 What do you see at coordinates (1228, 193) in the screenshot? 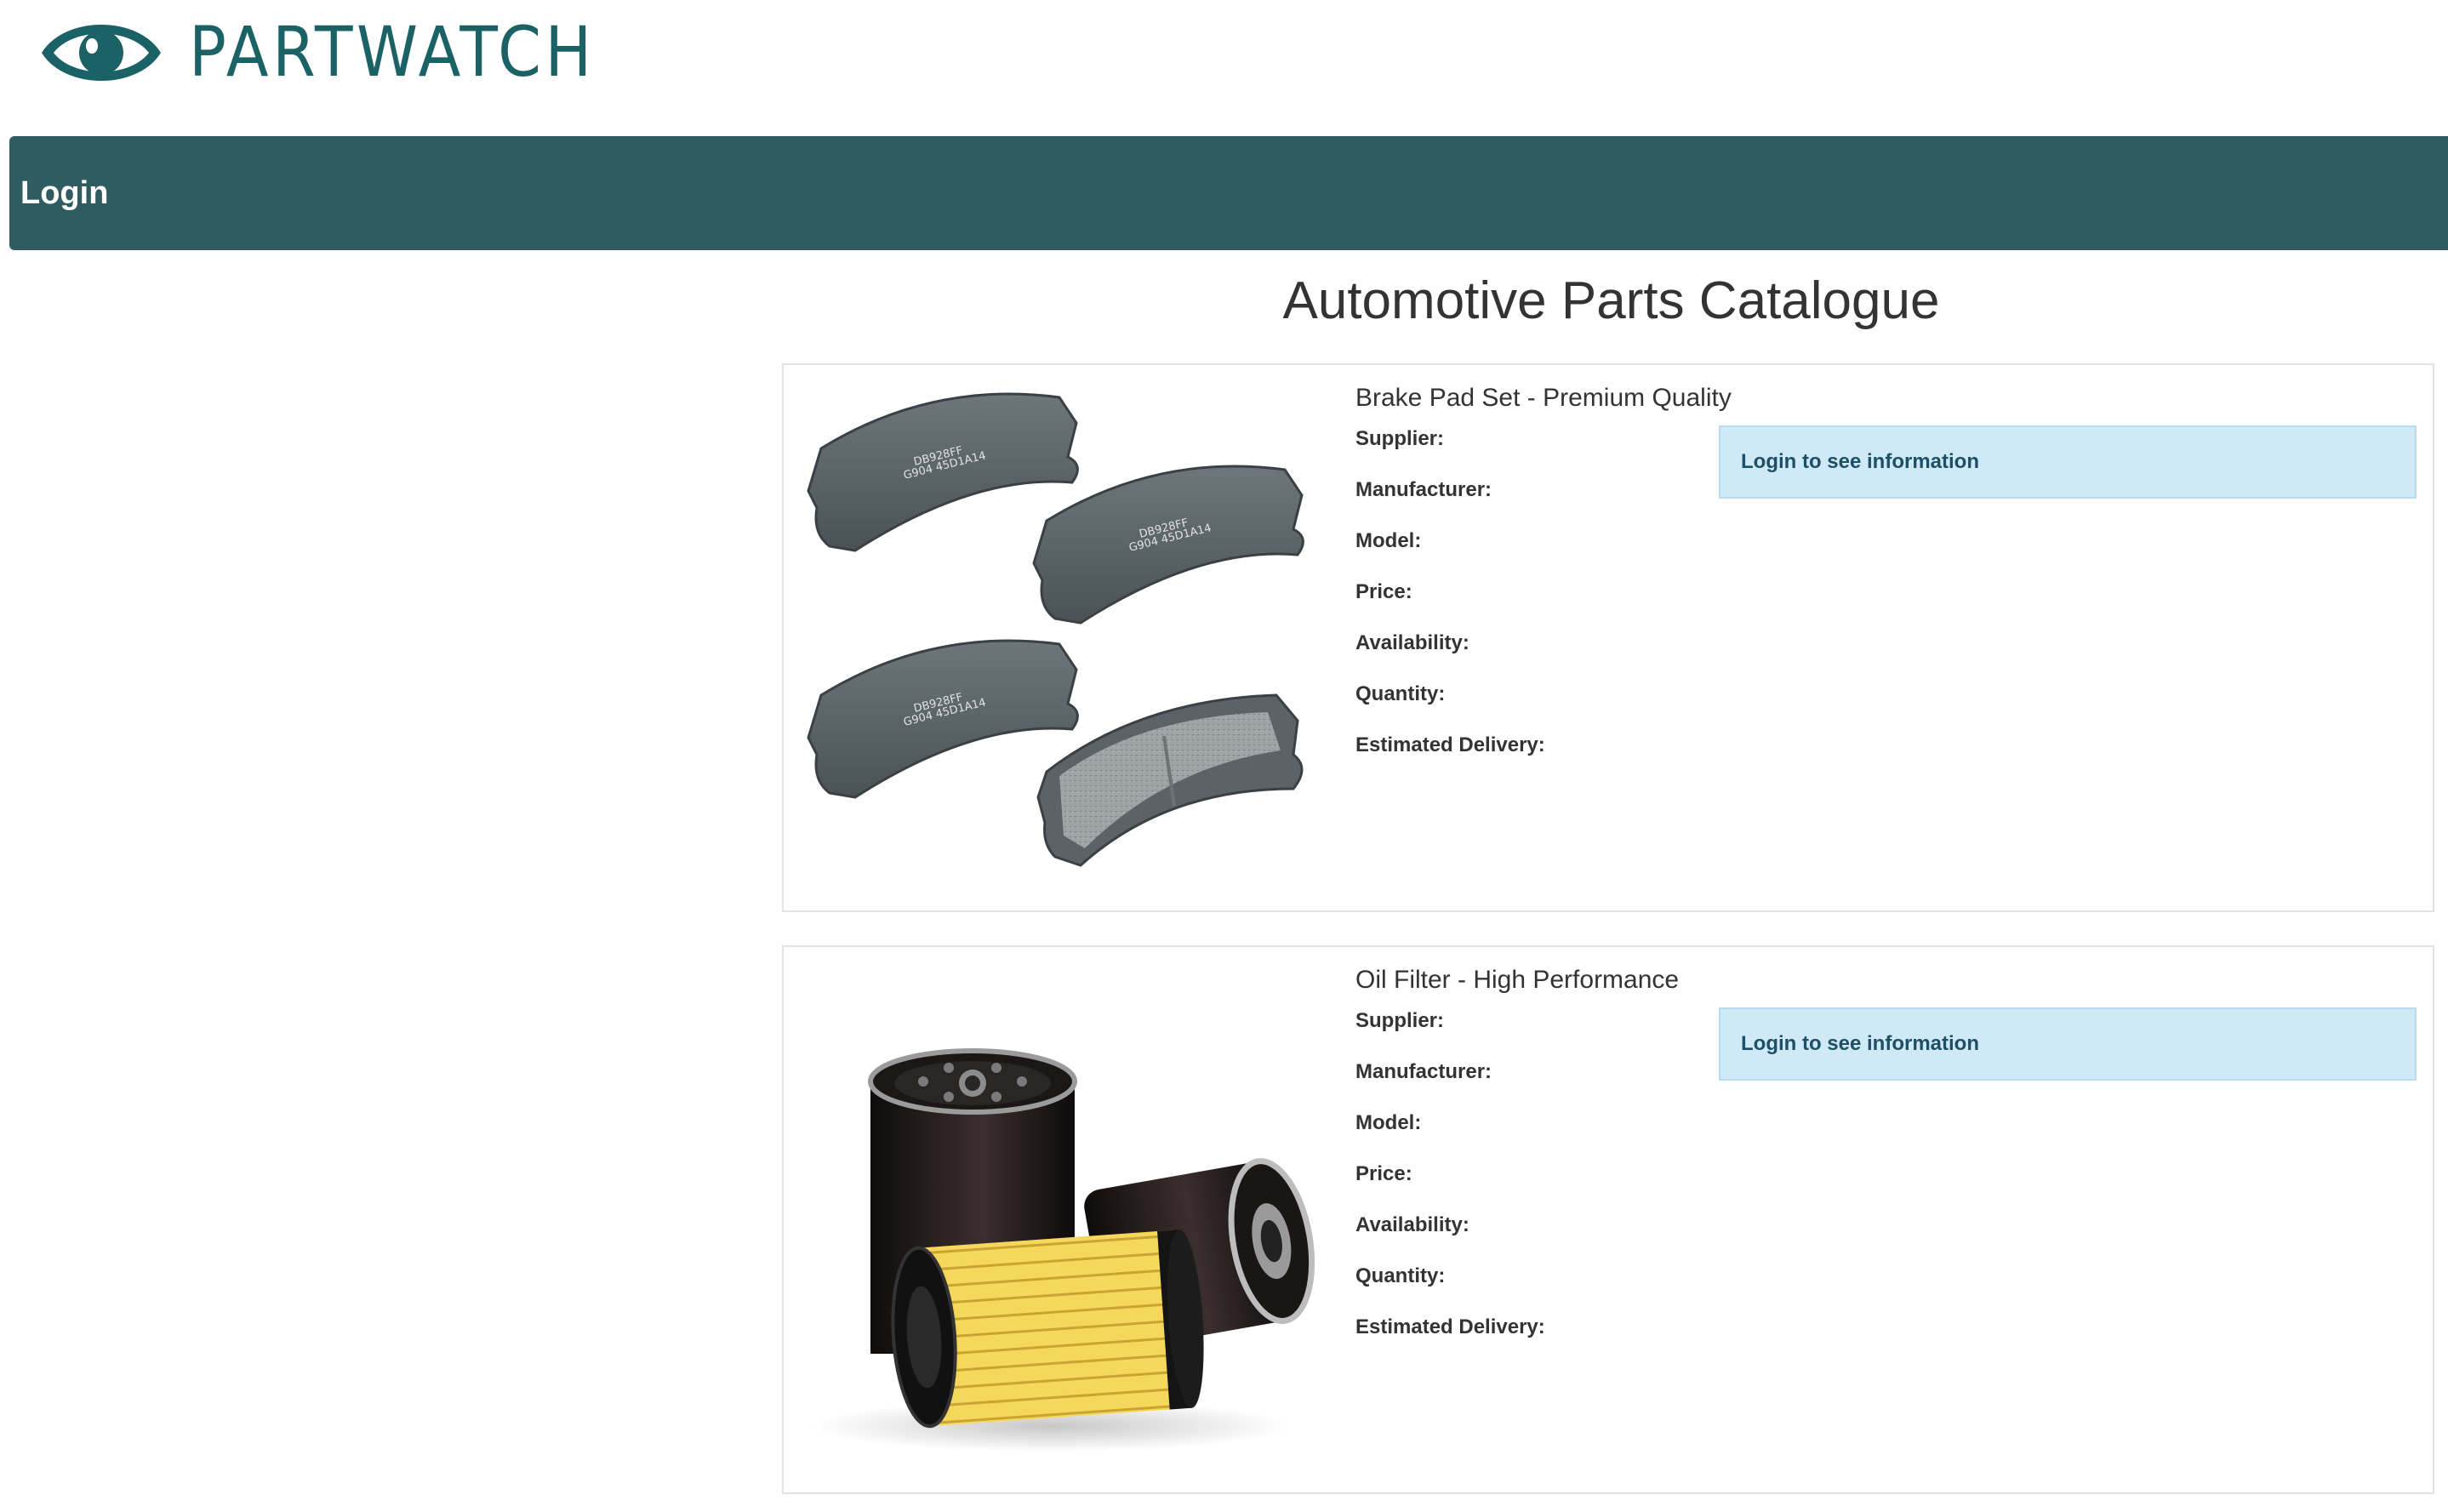
I see `top-navbar: Login` at bounding box center [1228, 193].